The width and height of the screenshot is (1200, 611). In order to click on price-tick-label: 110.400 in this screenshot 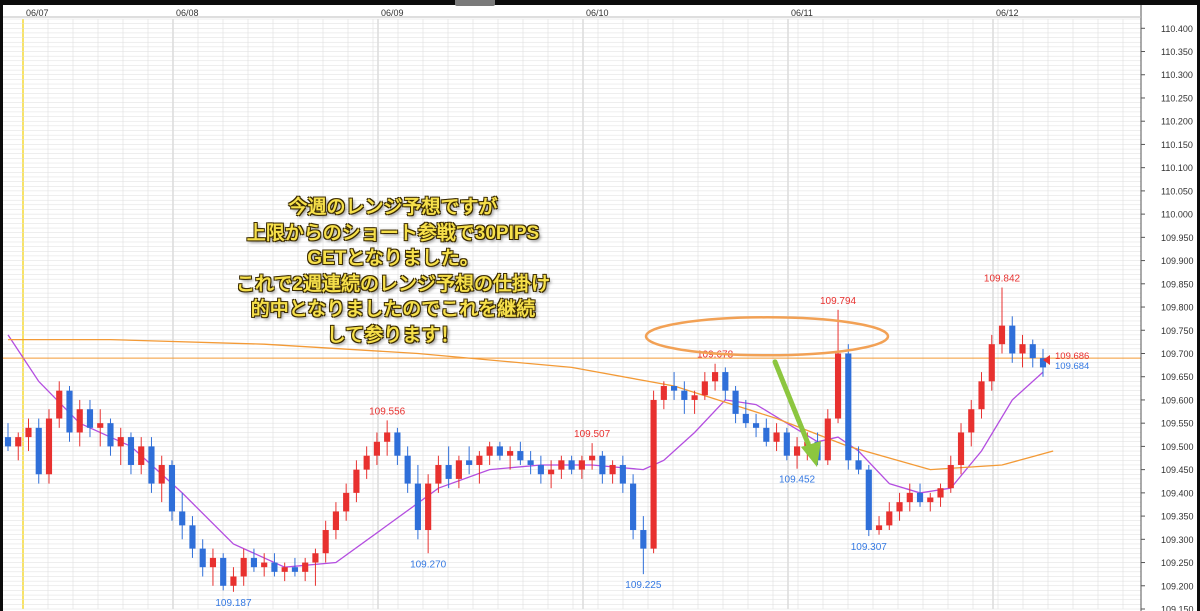, I will do `click(1177, 29)`.